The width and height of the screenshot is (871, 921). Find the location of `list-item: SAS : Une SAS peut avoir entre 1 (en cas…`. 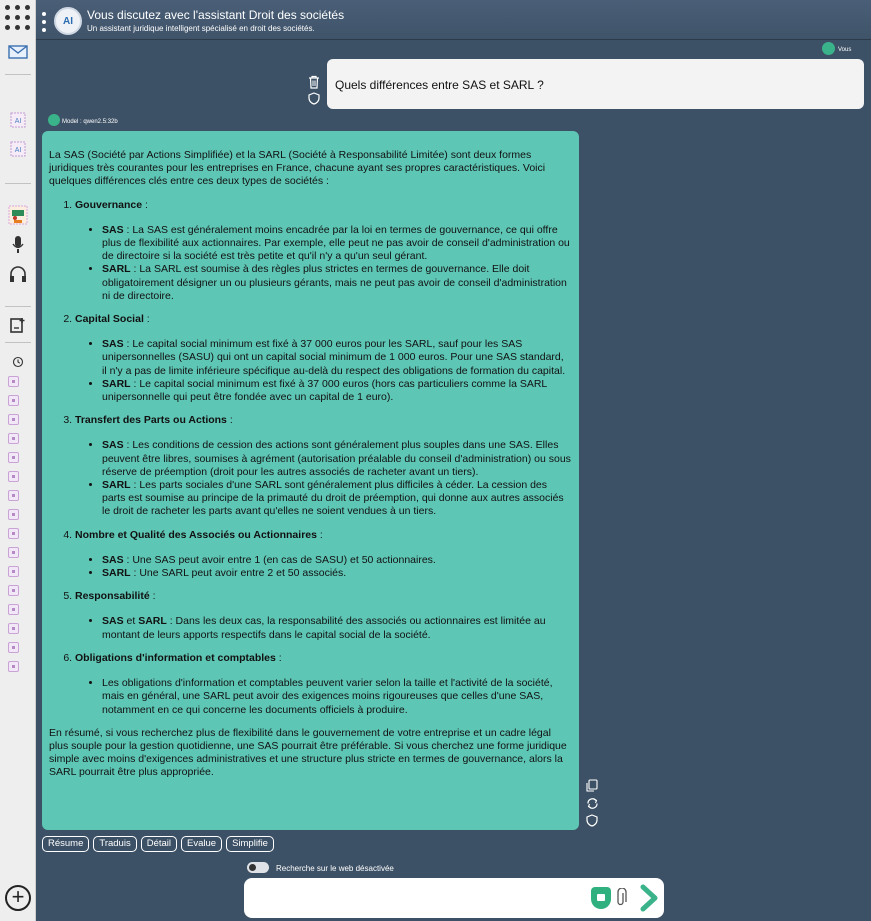

list-item: SAS : Une SAS peut avoir entre 1 (en cas… is located at coordinates (336, 560).